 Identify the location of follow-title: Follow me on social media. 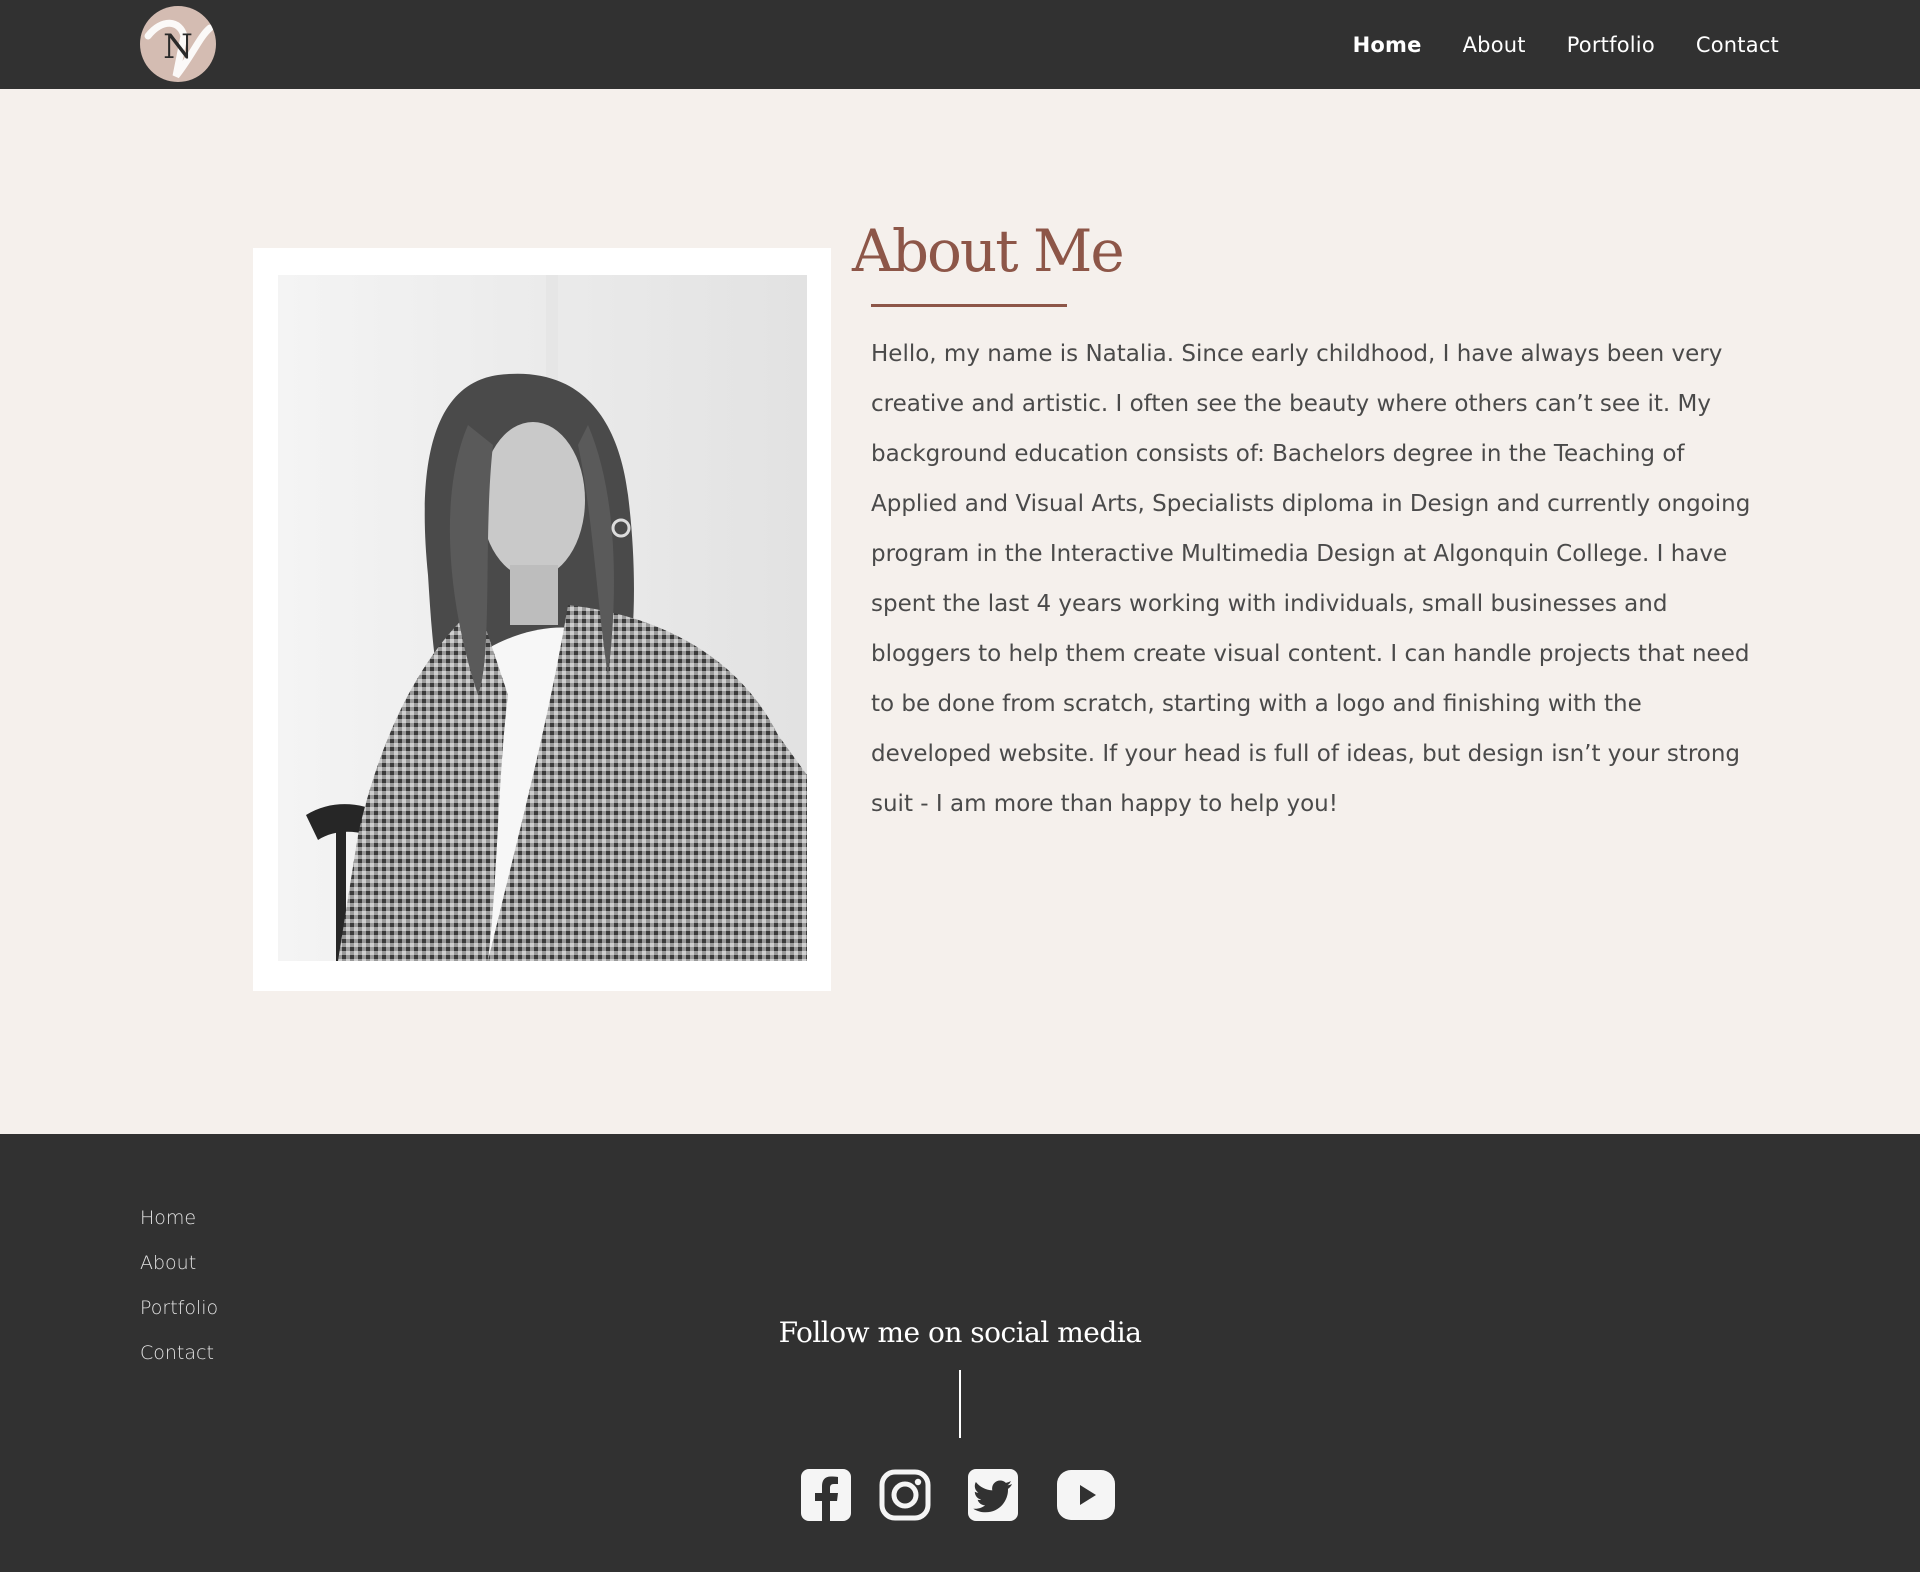
(960, 1332).